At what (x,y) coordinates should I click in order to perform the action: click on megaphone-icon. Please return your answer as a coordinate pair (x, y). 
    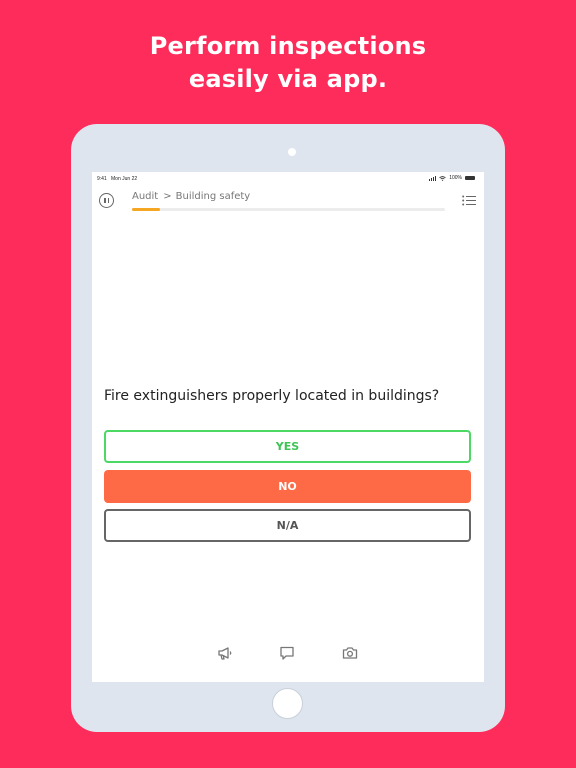
    Looking at the image, I should click on (225, 653).